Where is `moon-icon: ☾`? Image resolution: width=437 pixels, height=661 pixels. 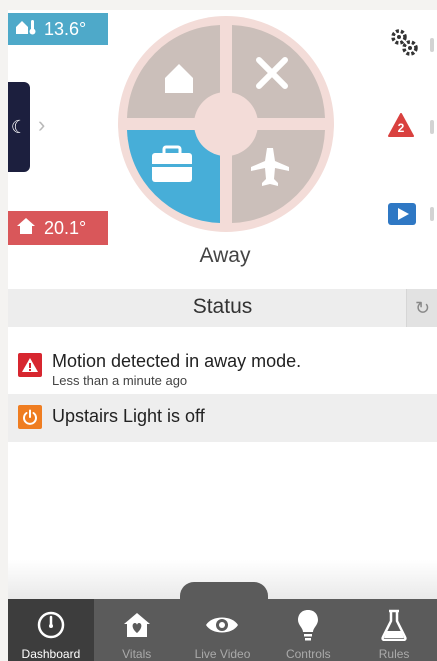 moon-icon: ☾ is located at coordinates (19, 126).